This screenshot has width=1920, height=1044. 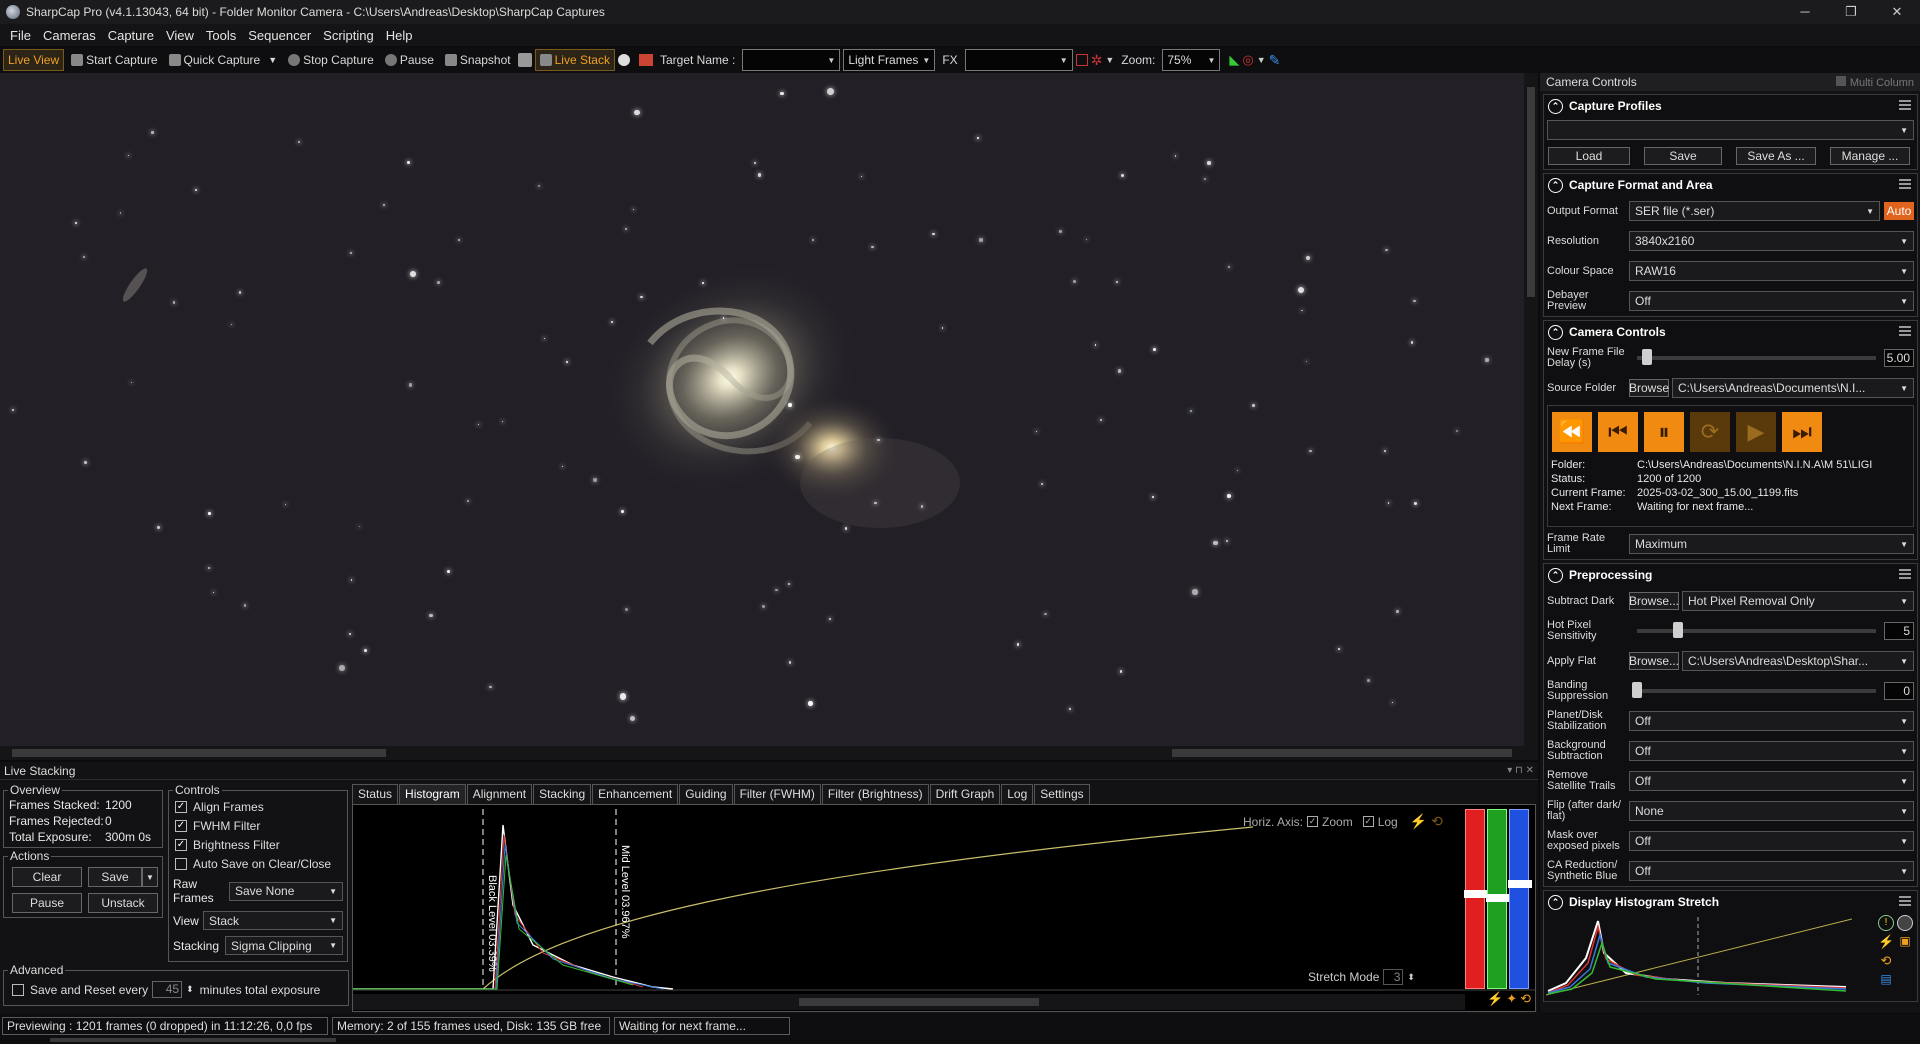 What do you see at coordinates (1897, 12) in the screenshot?
I see `close-button: ✕` at bounding box center [1897, 12].